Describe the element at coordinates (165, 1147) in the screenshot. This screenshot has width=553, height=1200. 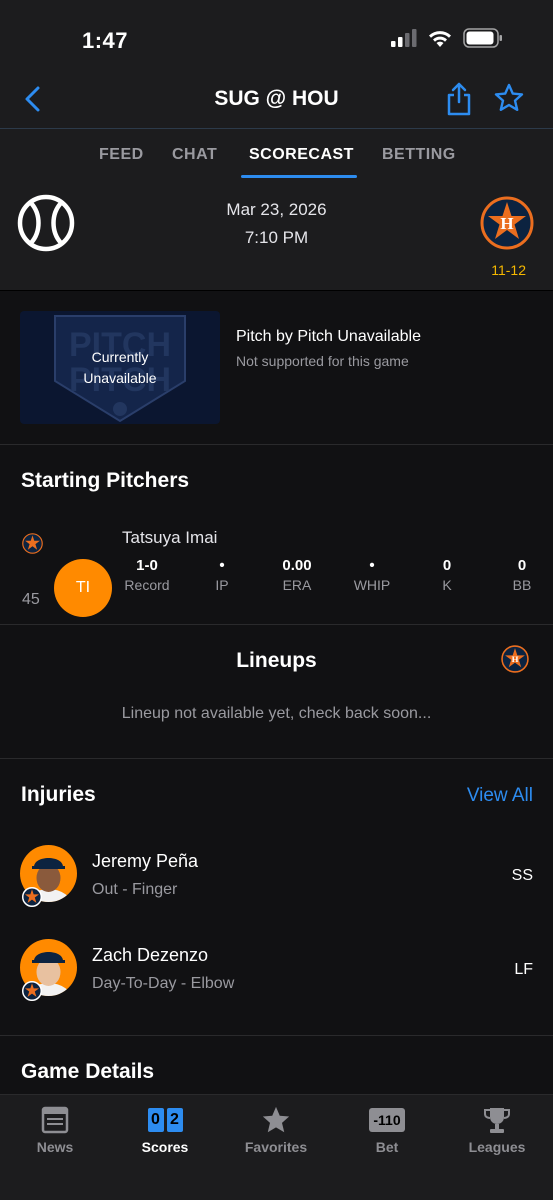
I see `tab-label: Scores` at that location.